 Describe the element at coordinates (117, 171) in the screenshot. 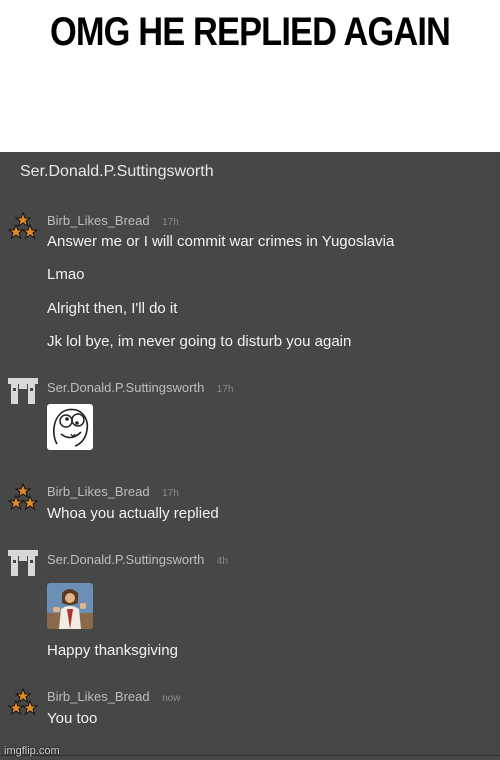

I see `chat-header-title: Ser.Donald.P.Suttingsworth` at that location.